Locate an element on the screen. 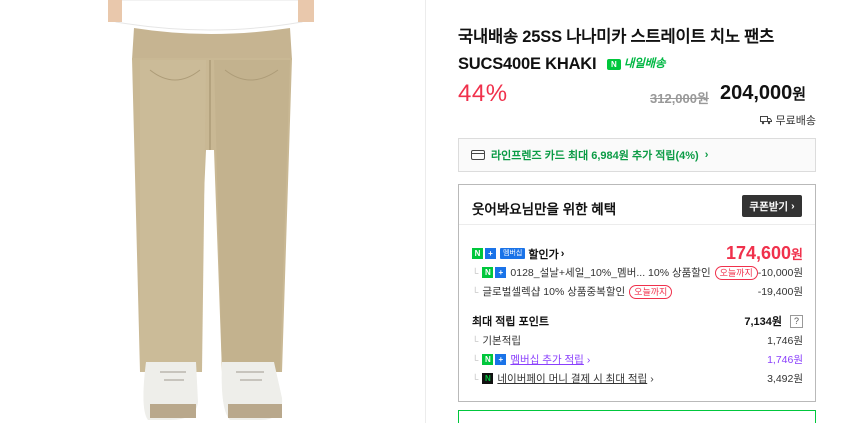 The image size is (849, 423). discount-label: 할인가 is located at coordinates (543, 254).